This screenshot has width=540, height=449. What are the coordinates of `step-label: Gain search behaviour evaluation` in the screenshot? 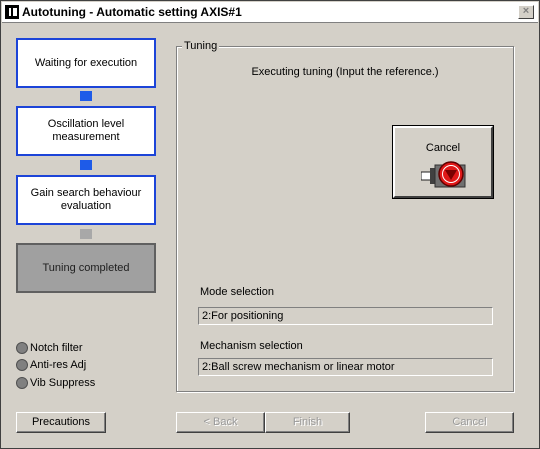 It's located at (86, 199).